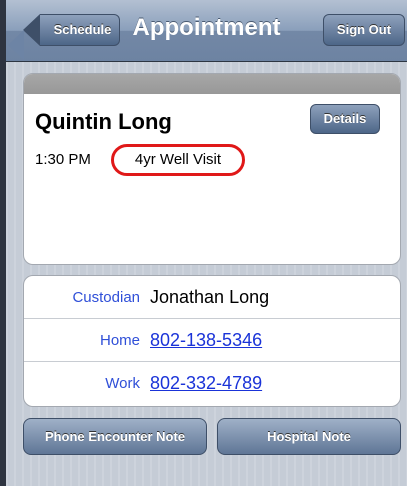 The image size is (407, 486). Describe the element at coordinates (309, 436) in the screenshot. I see `hospital-note-button: Hospital Note` at that location.